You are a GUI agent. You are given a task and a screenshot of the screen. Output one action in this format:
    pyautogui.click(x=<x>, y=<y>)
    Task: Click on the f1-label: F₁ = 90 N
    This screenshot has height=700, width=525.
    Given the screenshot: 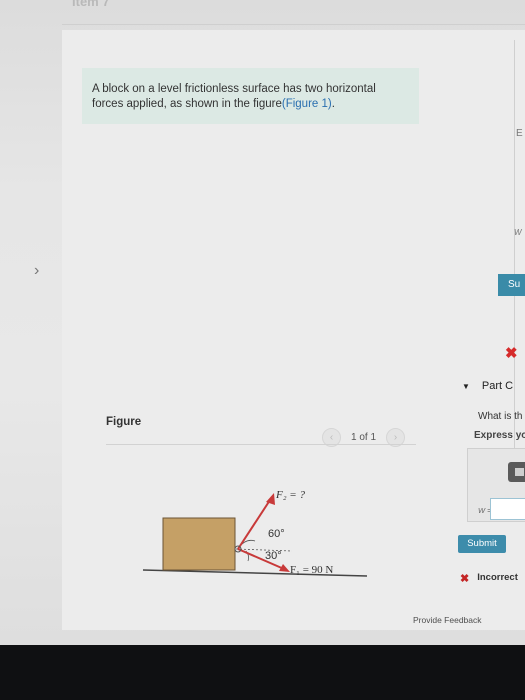 What is the action you would take?
    pyautogui.click(x=311, y=570)
    